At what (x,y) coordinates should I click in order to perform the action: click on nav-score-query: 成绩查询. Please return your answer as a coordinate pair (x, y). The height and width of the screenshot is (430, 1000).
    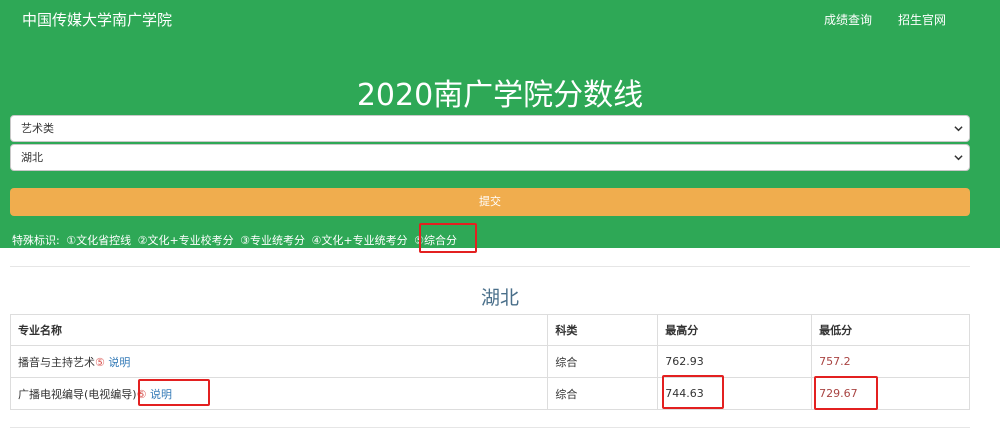
    Looking at the image, I should click on (848, 19).